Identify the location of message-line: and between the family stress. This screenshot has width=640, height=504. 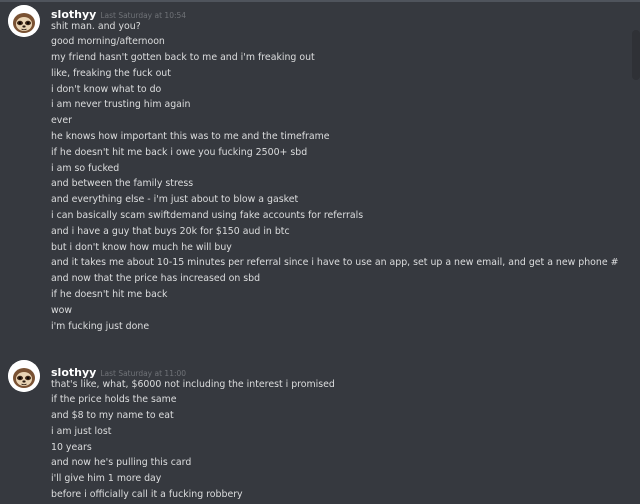
(122, 184).